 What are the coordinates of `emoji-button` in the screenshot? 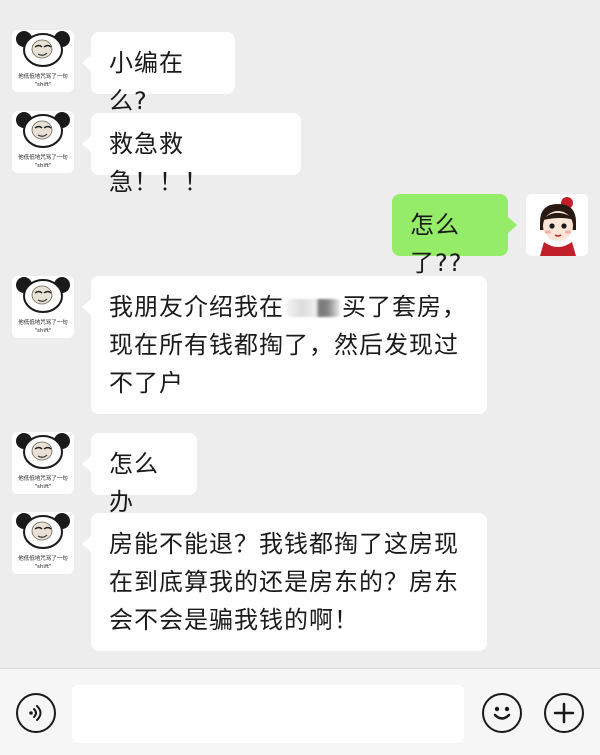 It's located at (502, 713).